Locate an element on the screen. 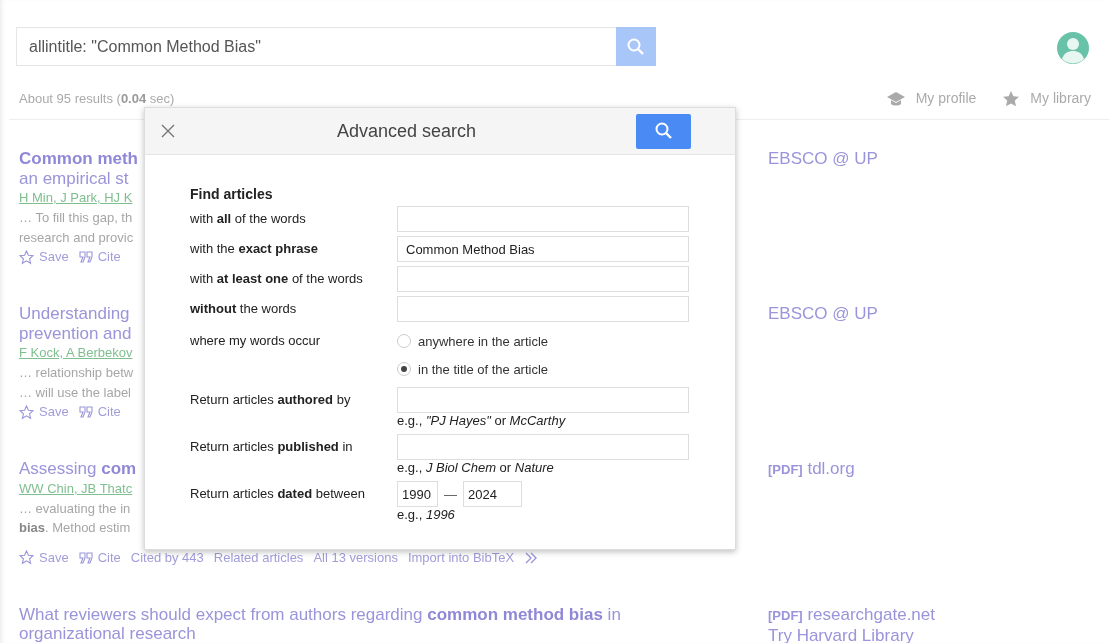 This screenshot has width=1109, height=643. search-field: allintitle: "Common Method Bias" is located at coordinates (316, 46).